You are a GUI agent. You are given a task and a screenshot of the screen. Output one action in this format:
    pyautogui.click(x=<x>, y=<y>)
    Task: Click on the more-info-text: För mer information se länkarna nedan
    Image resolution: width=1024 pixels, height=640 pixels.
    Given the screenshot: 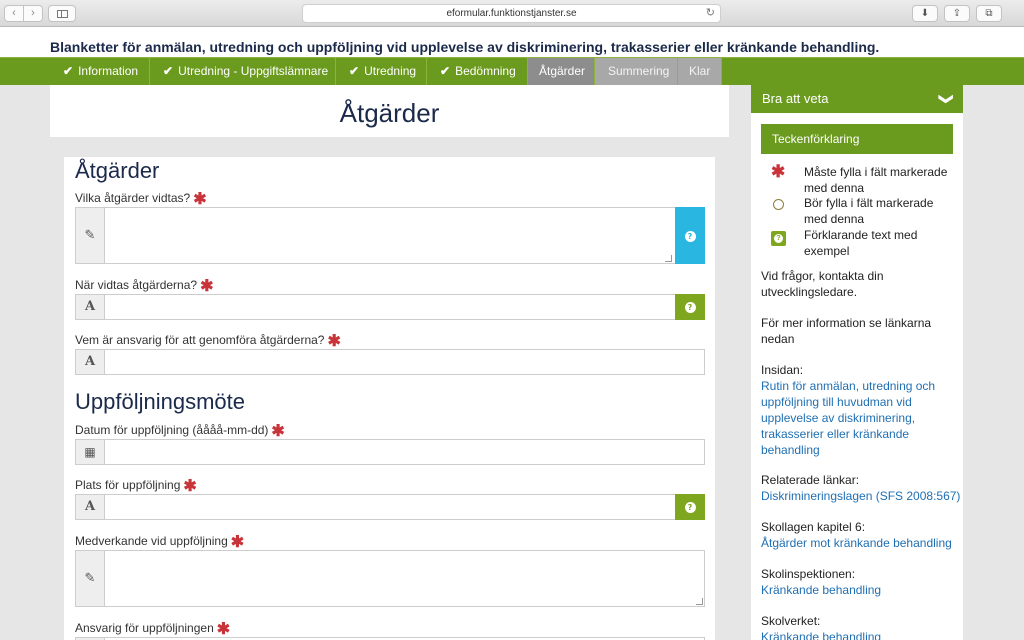 What is the action you would take?
    pyautogui.click(x=846, y=331)
    